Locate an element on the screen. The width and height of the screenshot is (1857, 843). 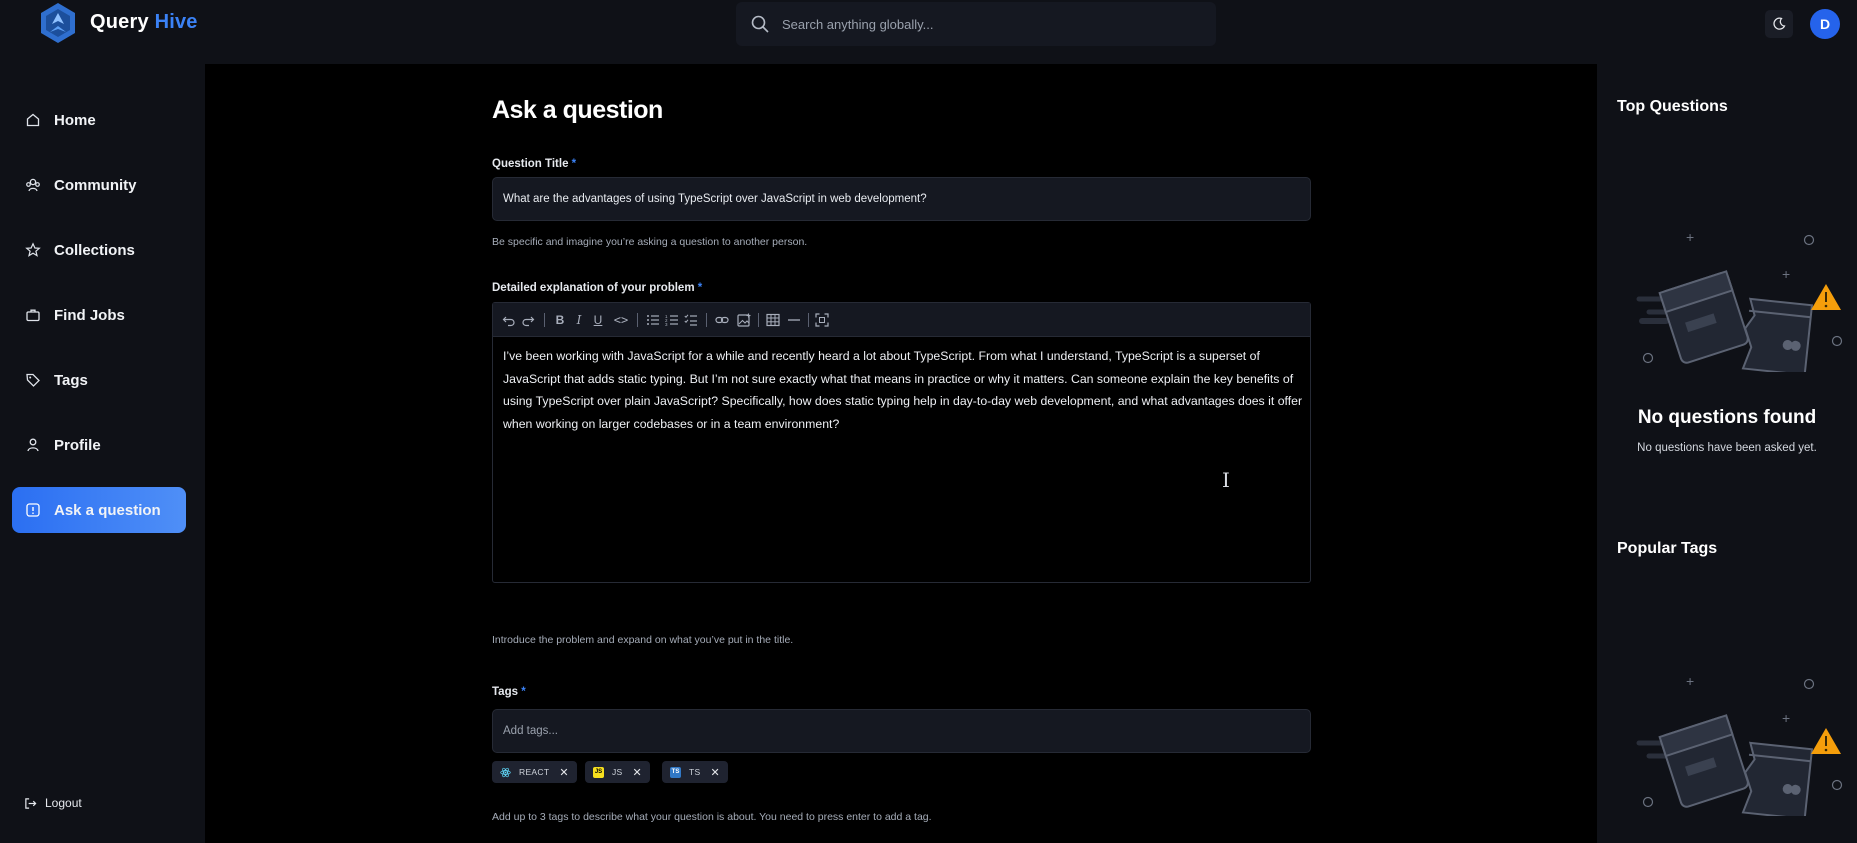
sidebar-item-collections: Collections is located at coordinates (99, 250).